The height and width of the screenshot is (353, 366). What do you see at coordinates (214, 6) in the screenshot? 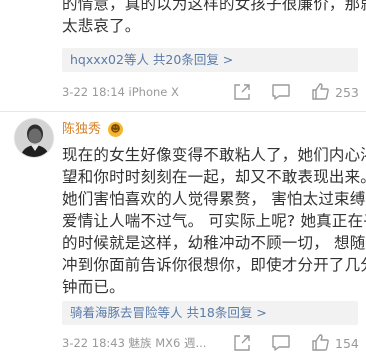
I see `comment-text-line: 的情意，真的以为这样的女孩子很廉价，那就` at bounding box center [214, 6].